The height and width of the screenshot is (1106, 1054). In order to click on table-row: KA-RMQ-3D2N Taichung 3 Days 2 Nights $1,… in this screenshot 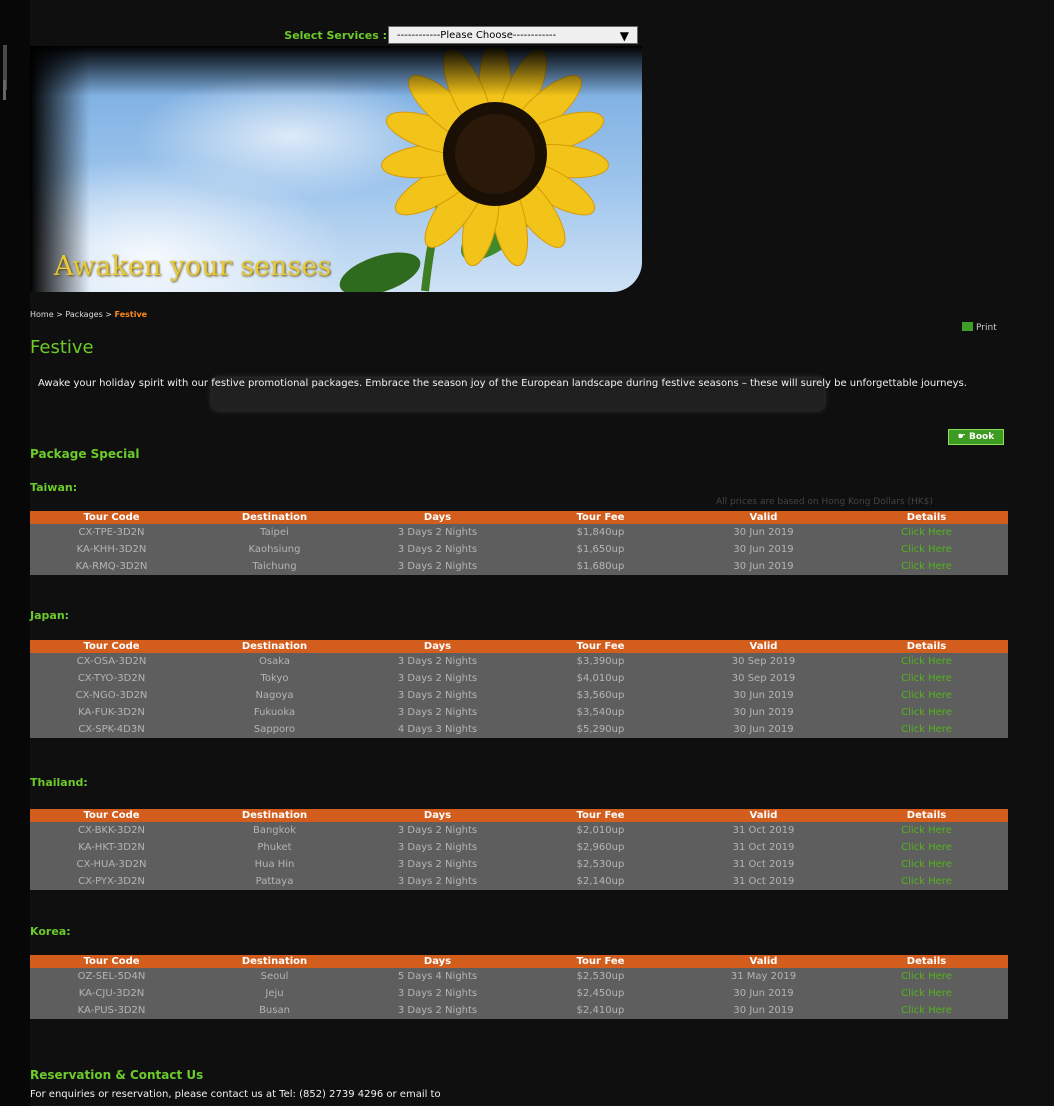, I will do `click(519, 566)`.